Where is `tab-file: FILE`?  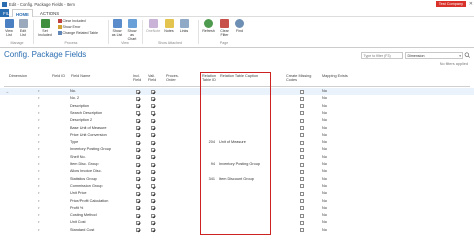
tab-file: FILE is located at coordinates (6, 13).